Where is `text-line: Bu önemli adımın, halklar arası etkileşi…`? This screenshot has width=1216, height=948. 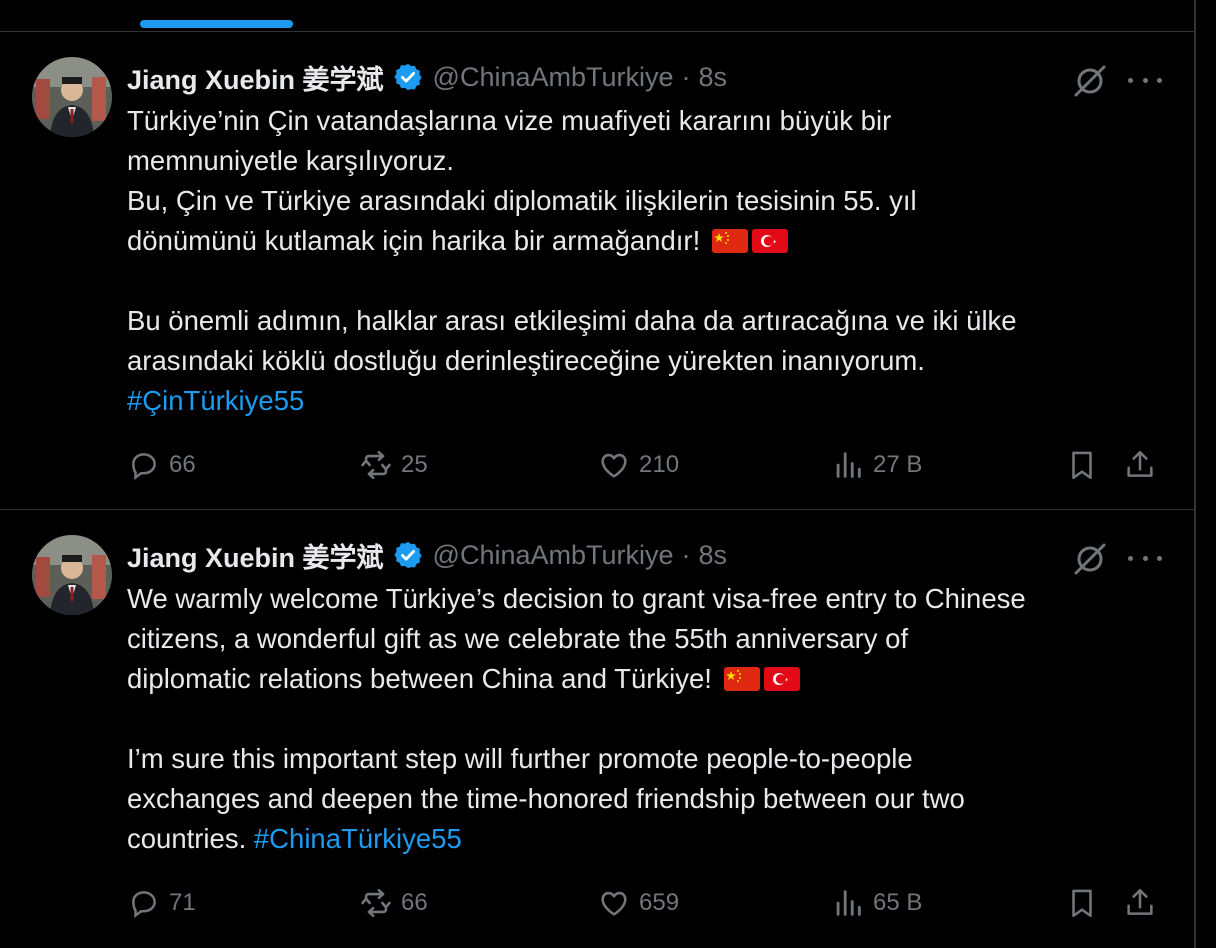
text-line: Bu önemli adımın, halklar arası etkileşi… is located at coordinates (572, 320).